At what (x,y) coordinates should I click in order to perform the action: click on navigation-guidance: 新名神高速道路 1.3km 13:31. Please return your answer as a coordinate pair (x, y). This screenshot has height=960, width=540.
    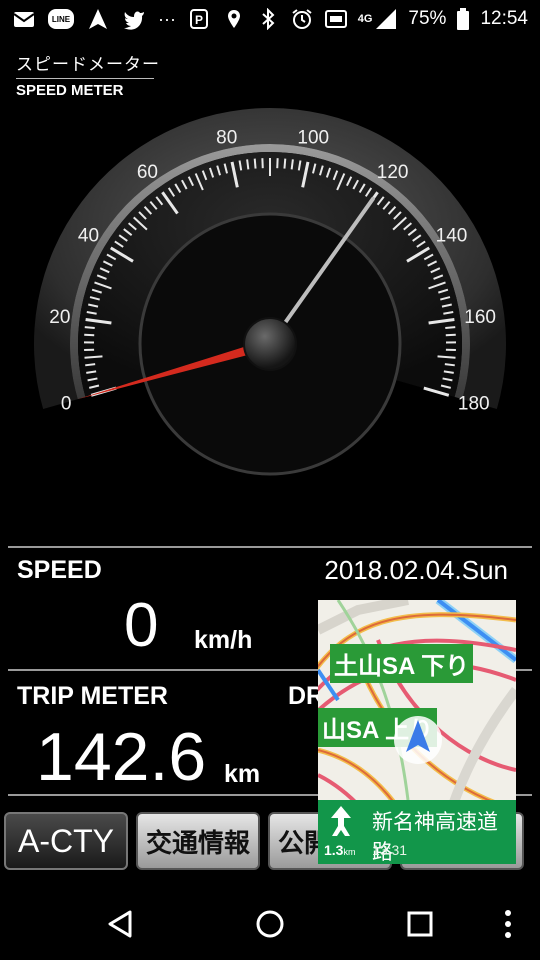
    Looking at the image, I should click on (417, 832).